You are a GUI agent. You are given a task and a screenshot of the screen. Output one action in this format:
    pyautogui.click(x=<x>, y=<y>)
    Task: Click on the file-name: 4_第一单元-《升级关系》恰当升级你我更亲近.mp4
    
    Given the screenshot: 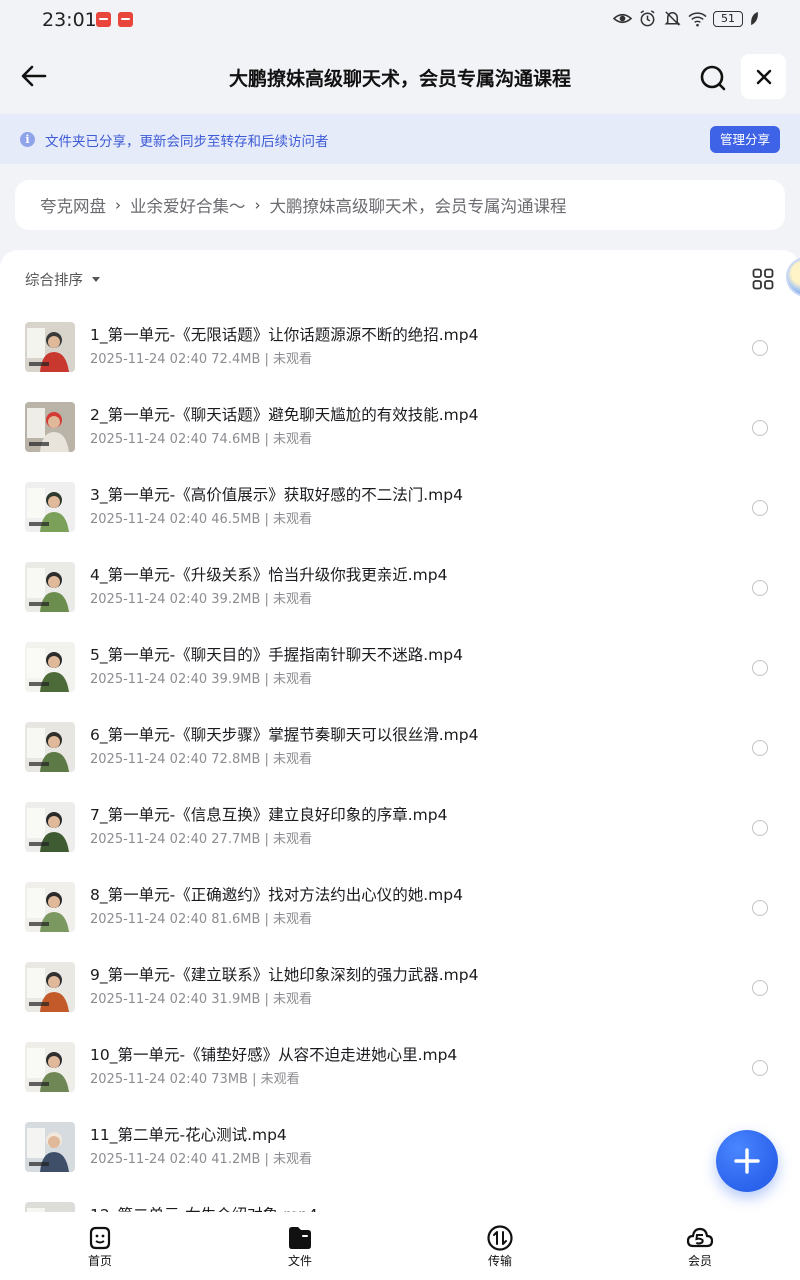 What is the action you would take?
    pyautogui.click(x=269, y=575)
    